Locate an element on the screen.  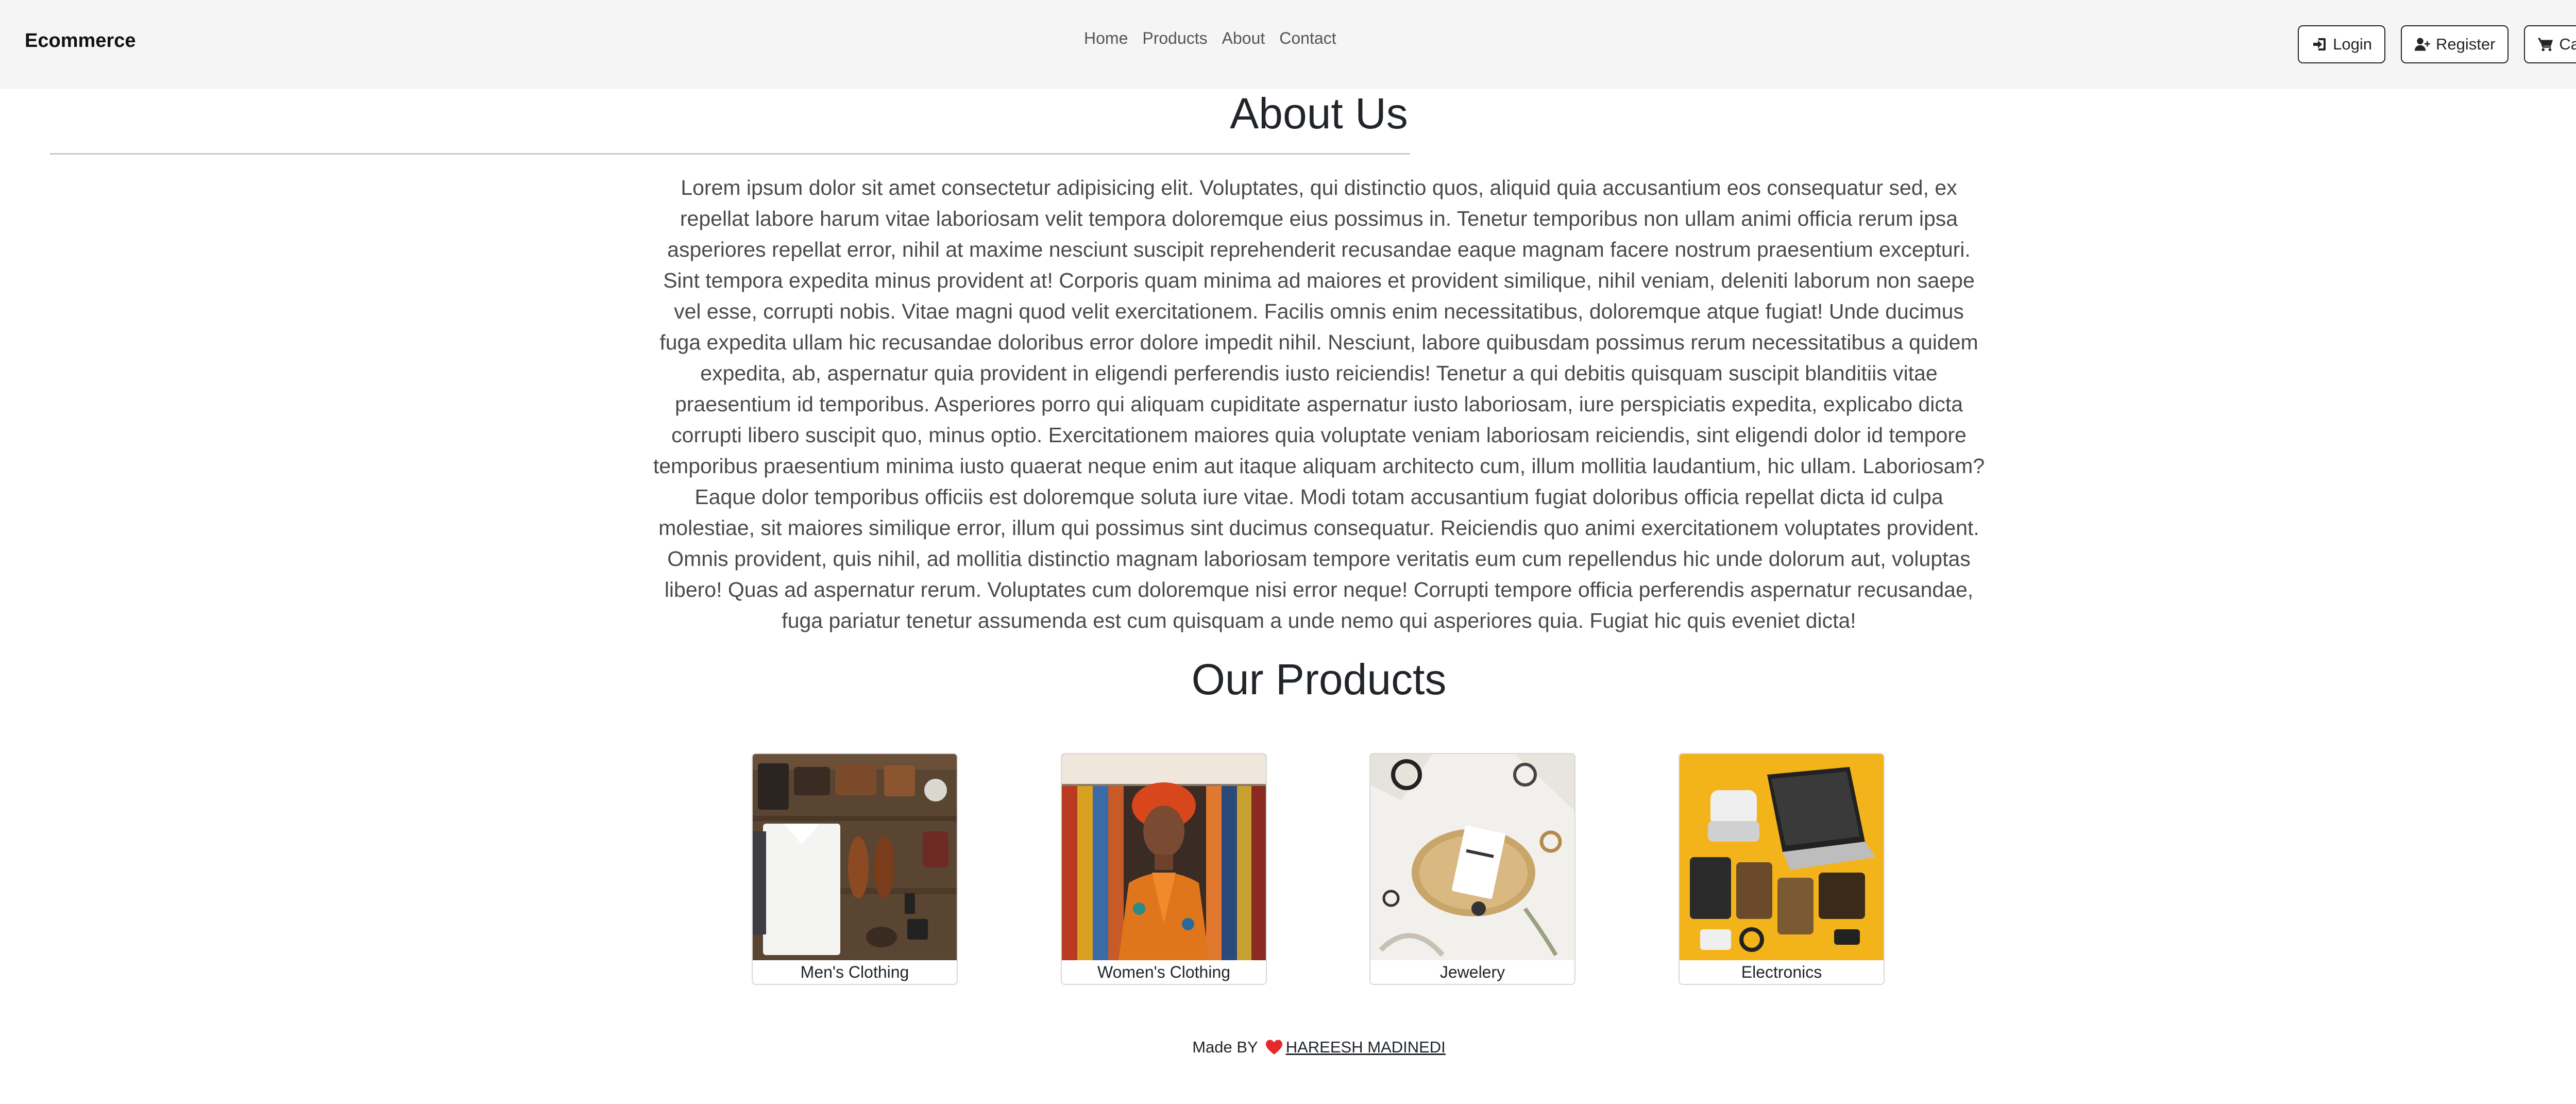
product-name: Jewelery is located at coordinates (1472, 972).